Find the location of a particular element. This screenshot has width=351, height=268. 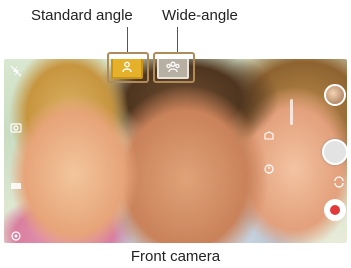

wide-angle-label: Wide-angle is located at coordinates (200, 15).